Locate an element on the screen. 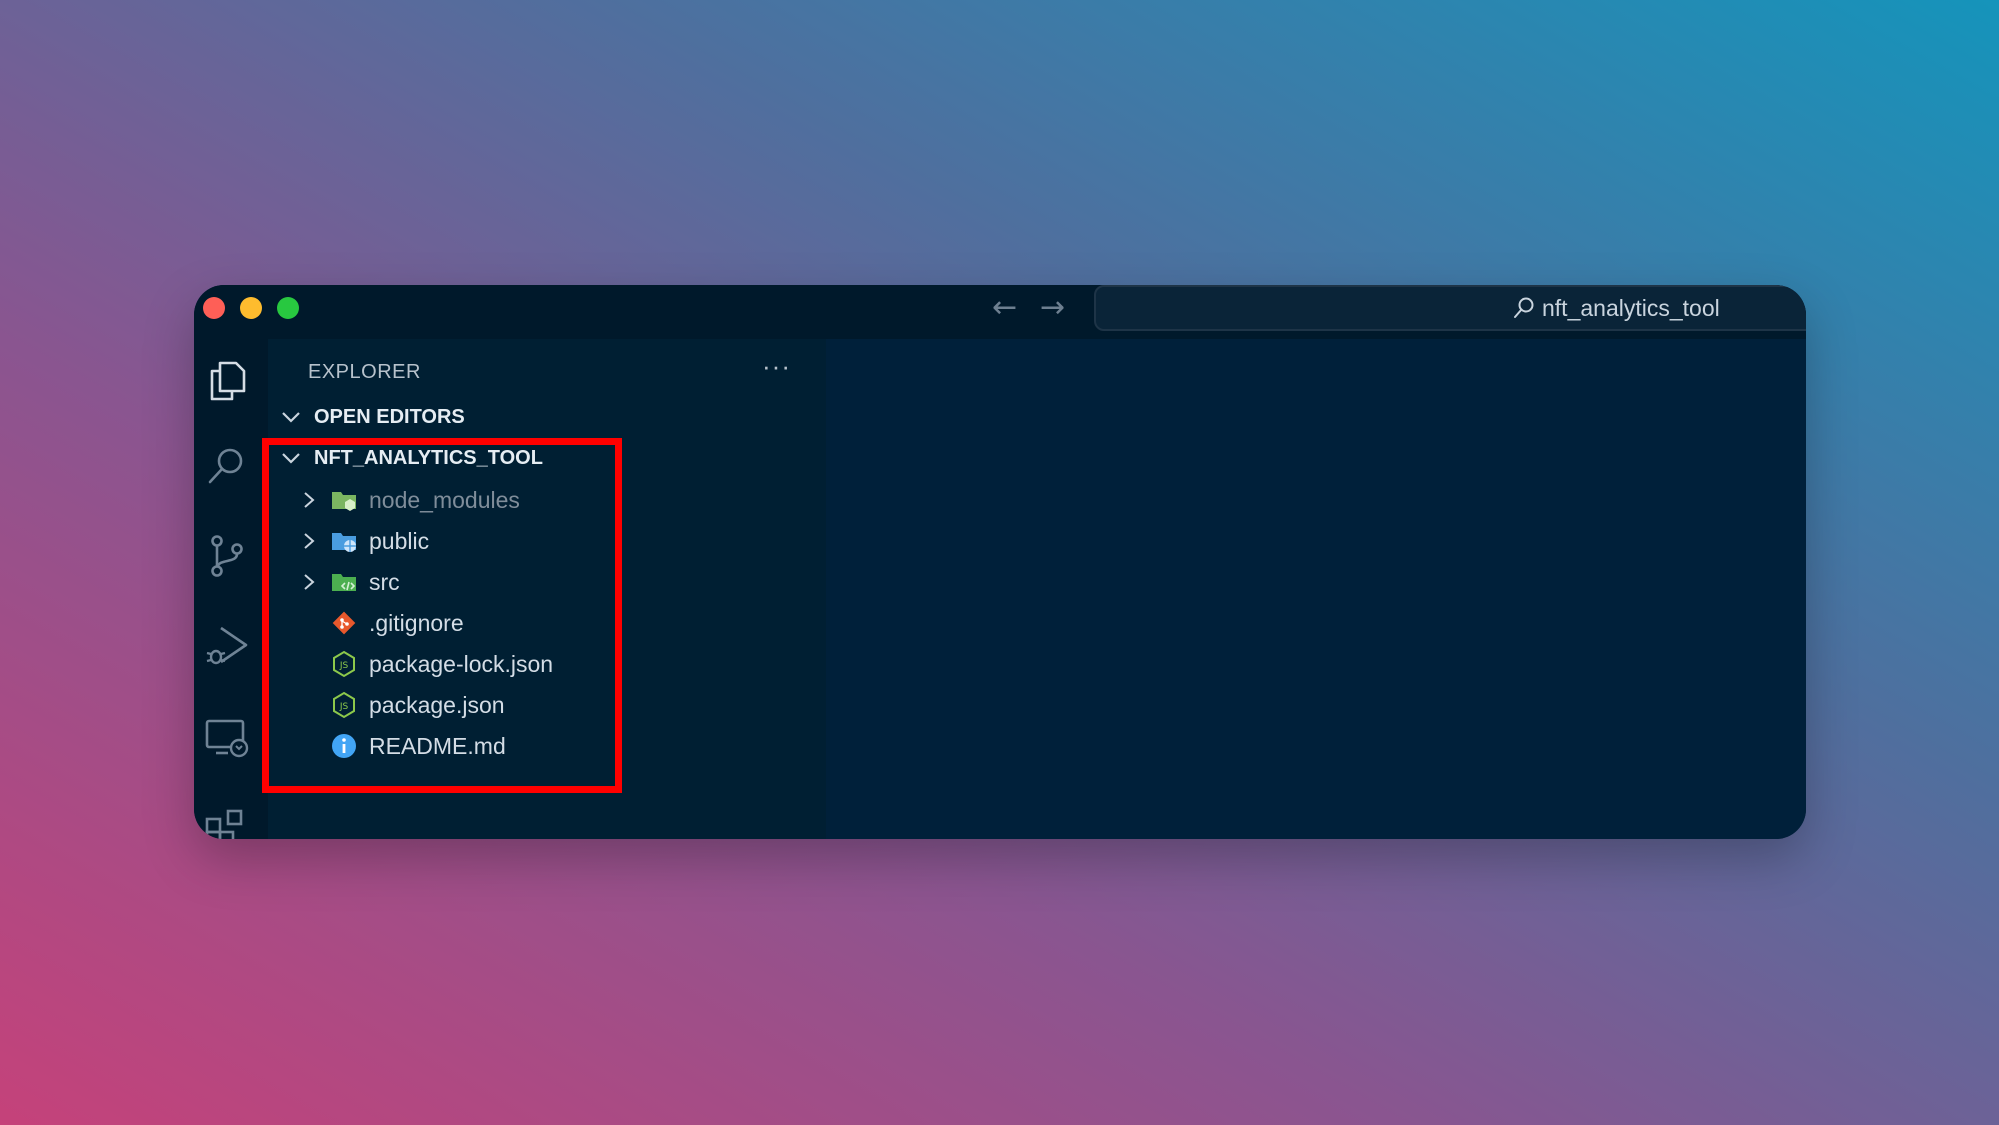 This screenshot has width=1999, height=1125. more-actions-button: ··· is located at coordinates (776, 366).